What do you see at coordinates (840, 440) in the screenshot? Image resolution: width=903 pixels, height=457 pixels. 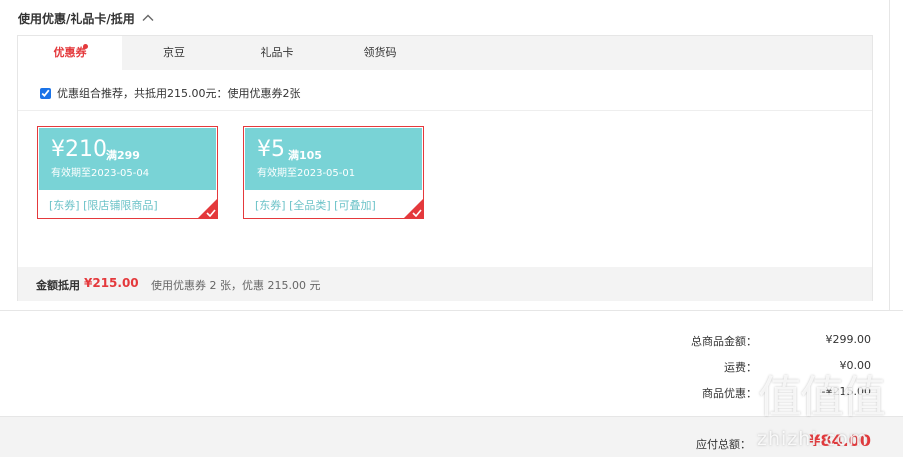 I see `payable-value: ¥84.00` at bounding box center [840, 440].